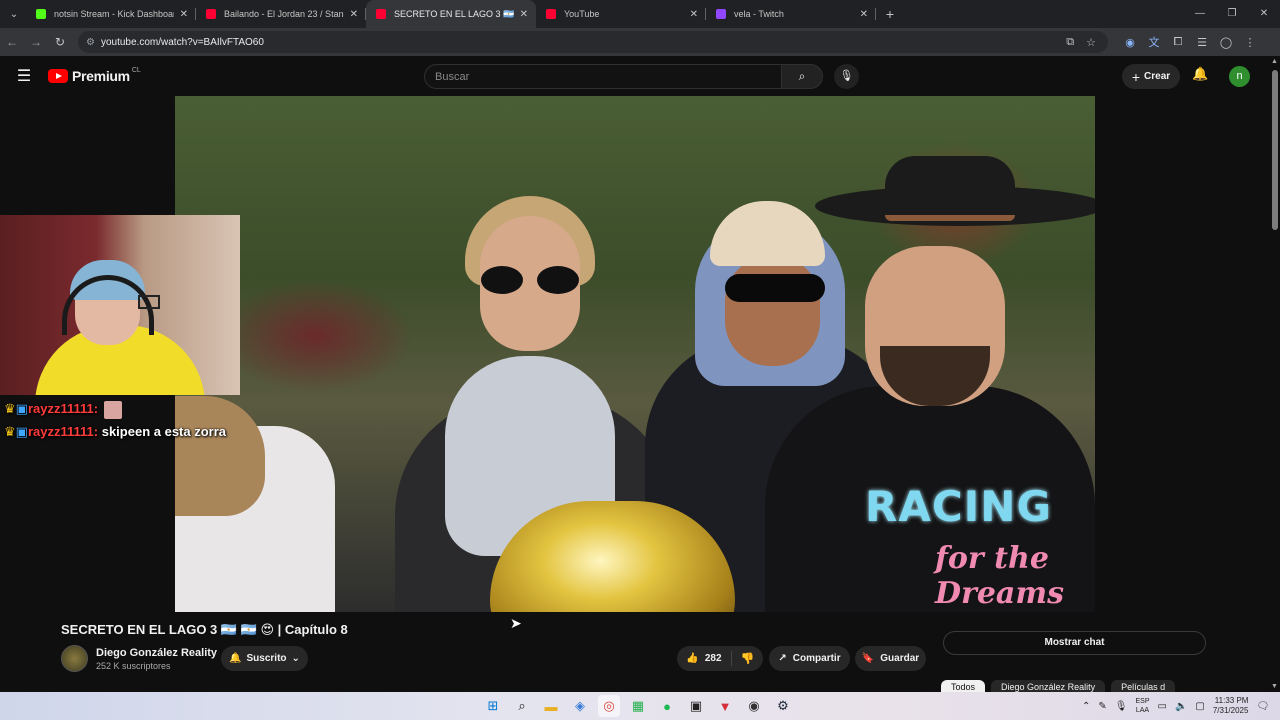 The height and width of the screenshot is (720, 1280). I want to click on battery-icon: ▢, so click(1199, 706).